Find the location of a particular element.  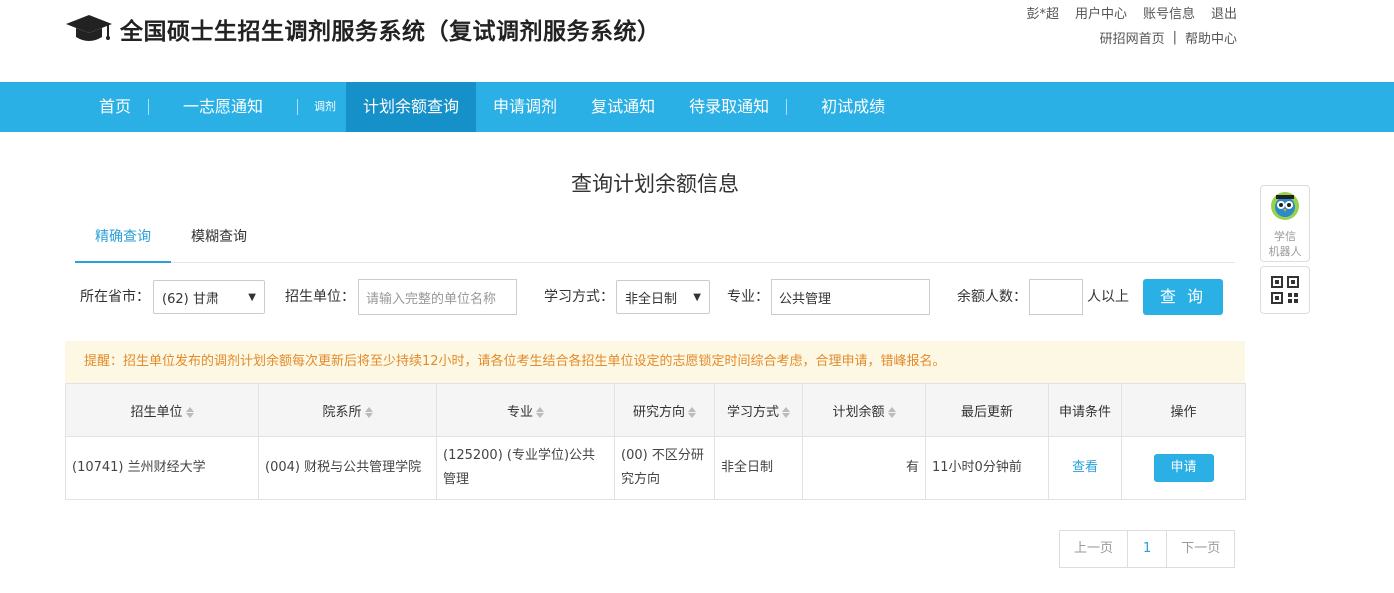

col-header-label: 计划余额 is located at coordinates (858, 412).